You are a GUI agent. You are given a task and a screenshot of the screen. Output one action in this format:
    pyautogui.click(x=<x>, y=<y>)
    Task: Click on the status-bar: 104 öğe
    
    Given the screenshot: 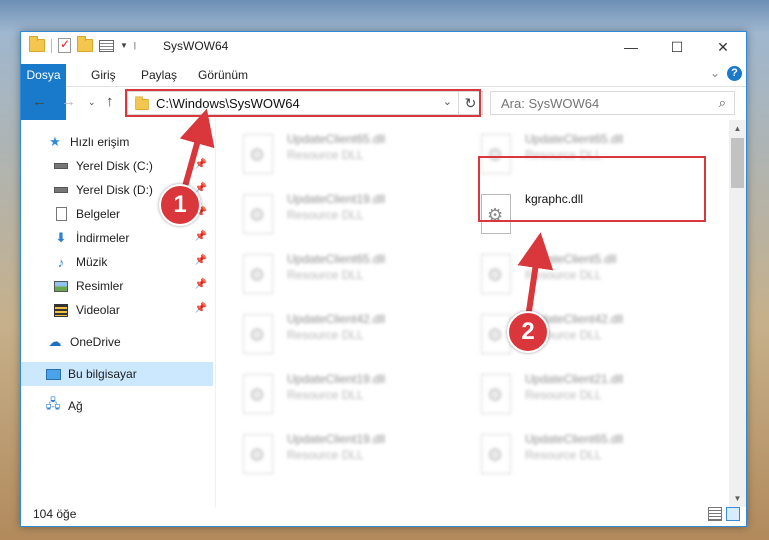 What is the action you would take?
    pyautogui.click(x=383, y=515)
    